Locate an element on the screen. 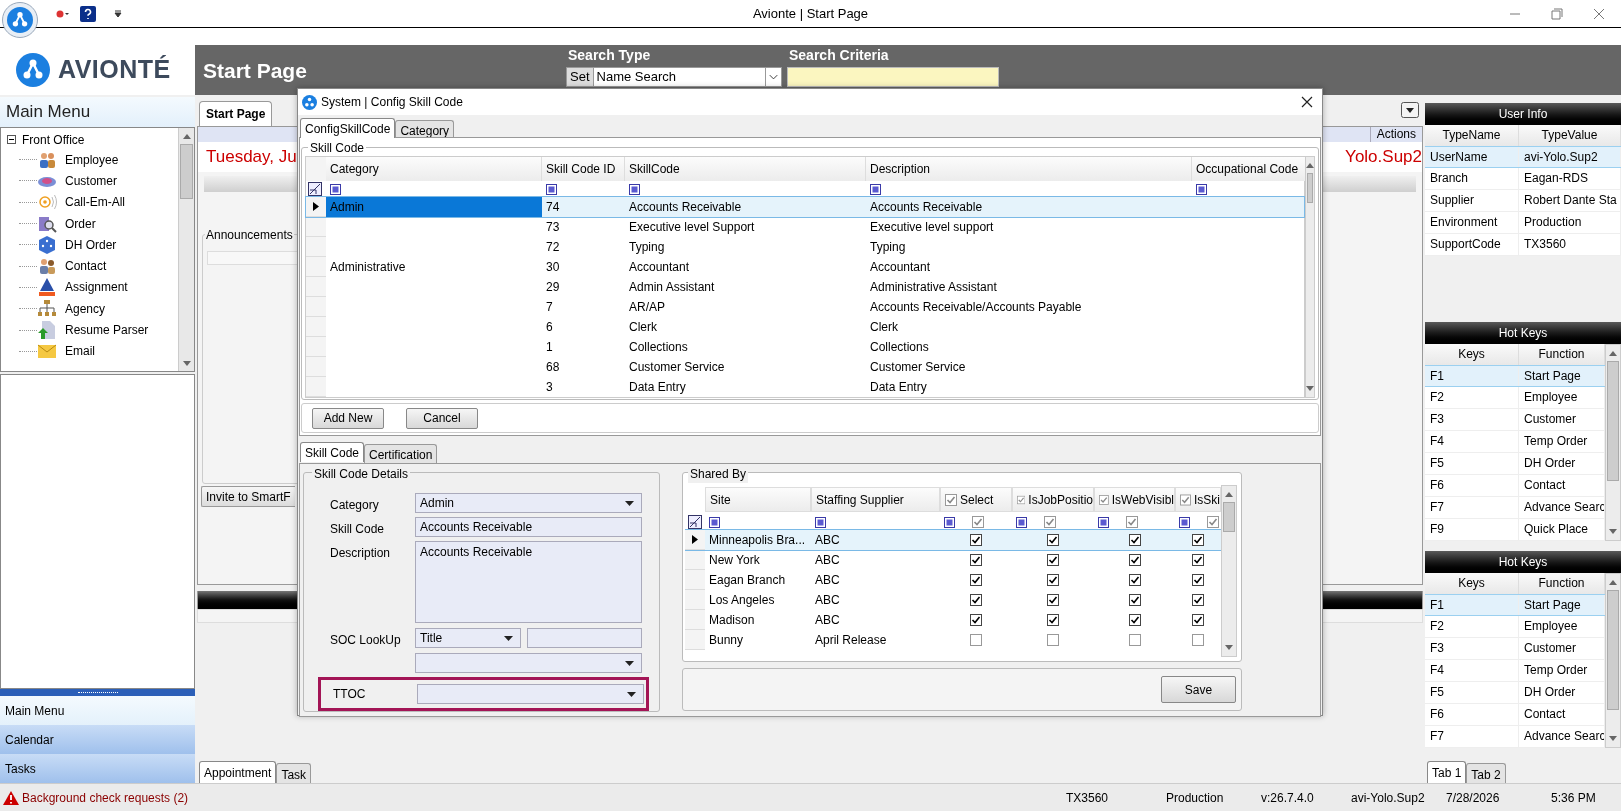 The width and height of the screenshot is (1621, 811). table-row: 68 Customer Service Customer Service is located at coordinates (805, 367).